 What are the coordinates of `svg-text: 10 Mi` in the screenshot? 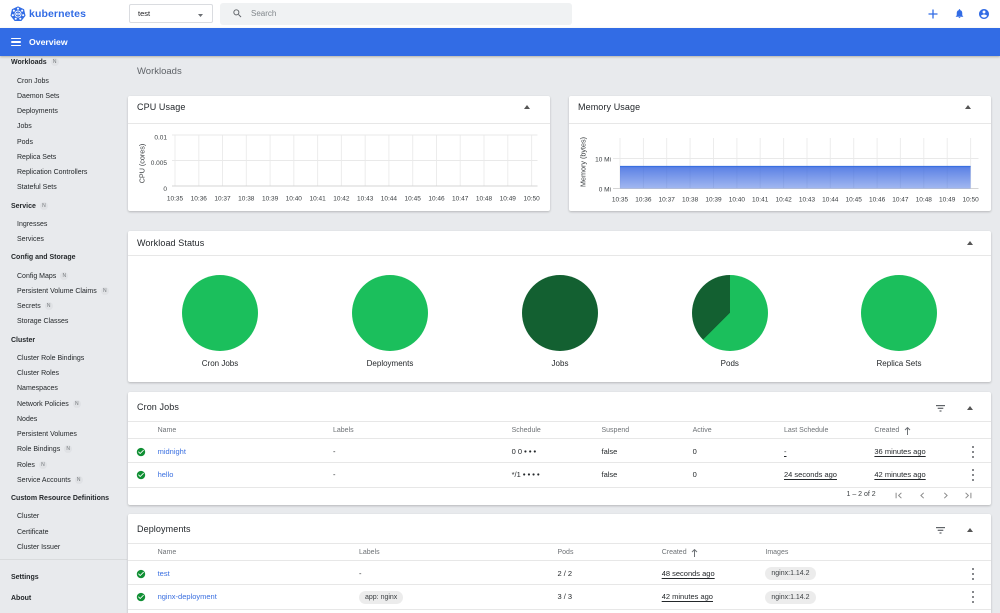 It's located at (603, 159).